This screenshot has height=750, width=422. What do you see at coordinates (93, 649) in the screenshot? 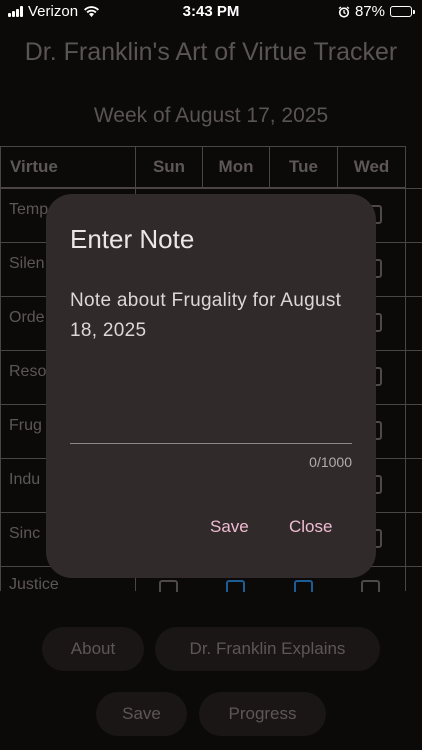
I see `about-button: About` at bounding box center [93, 649].